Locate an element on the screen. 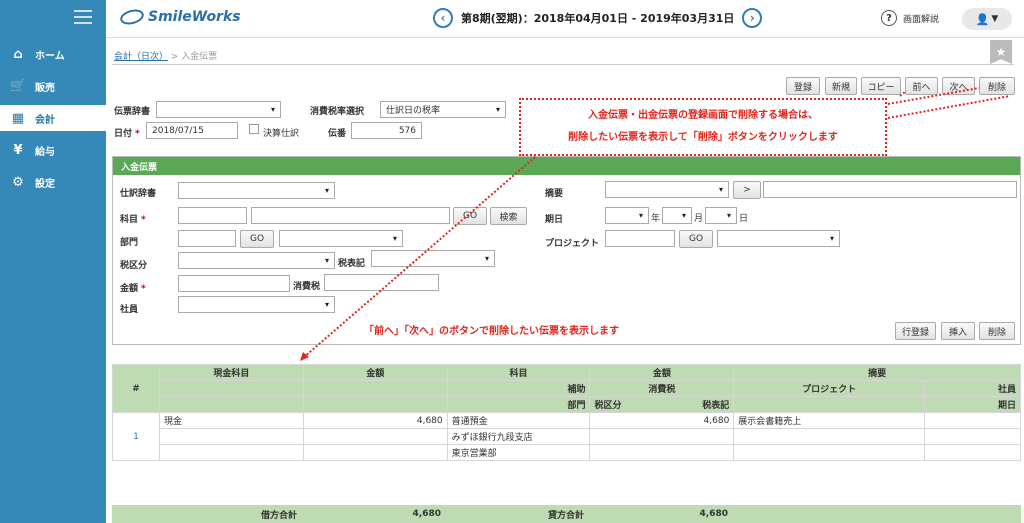 This screenshot has width=1024, height=523. debit-total-value: 4,680 is located at coordinates (426, 514).